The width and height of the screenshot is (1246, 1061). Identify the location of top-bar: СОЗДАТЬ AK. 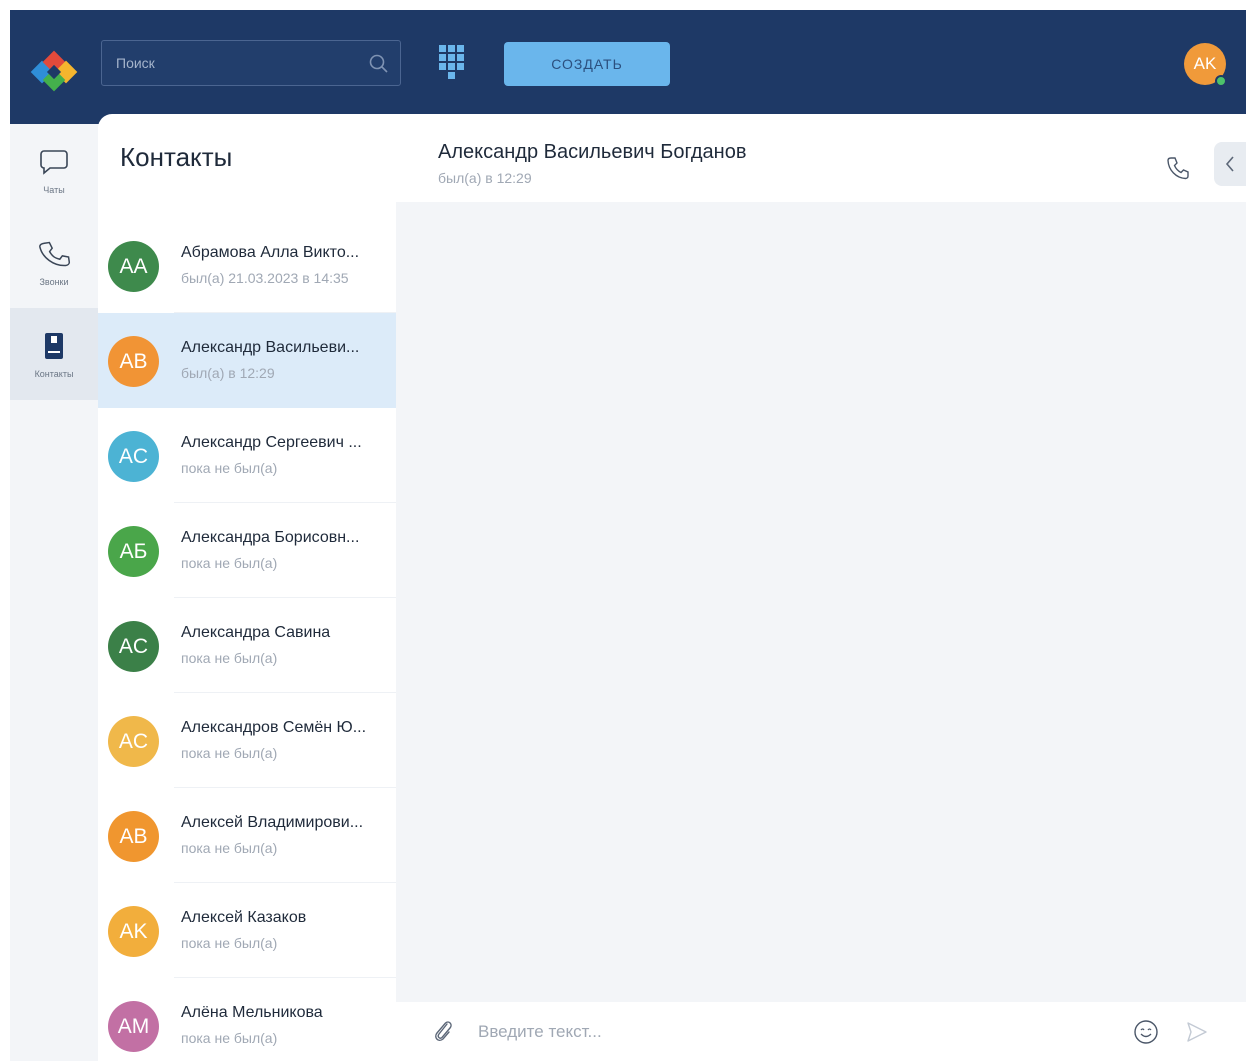
(628, 67).